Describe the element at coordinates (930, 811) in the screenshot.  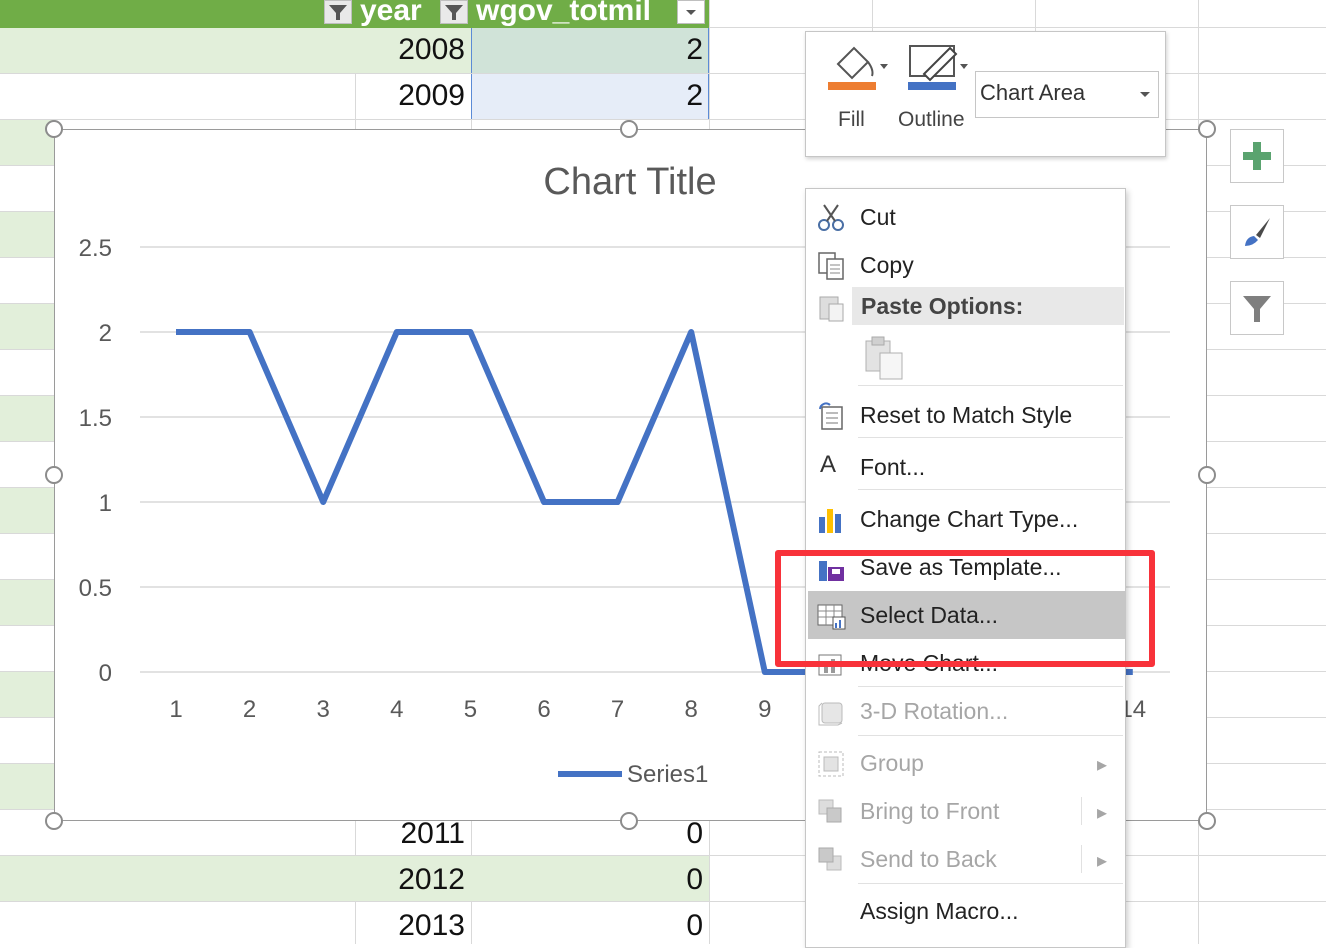
I see `menu-item-label: Bring to Front` at that location.